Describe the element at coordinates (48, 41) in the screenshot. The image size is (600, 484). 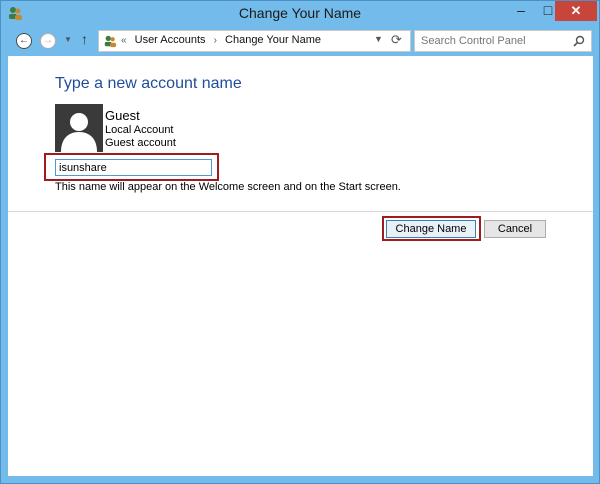
I see `forward-arrow-icon: →` at that location.